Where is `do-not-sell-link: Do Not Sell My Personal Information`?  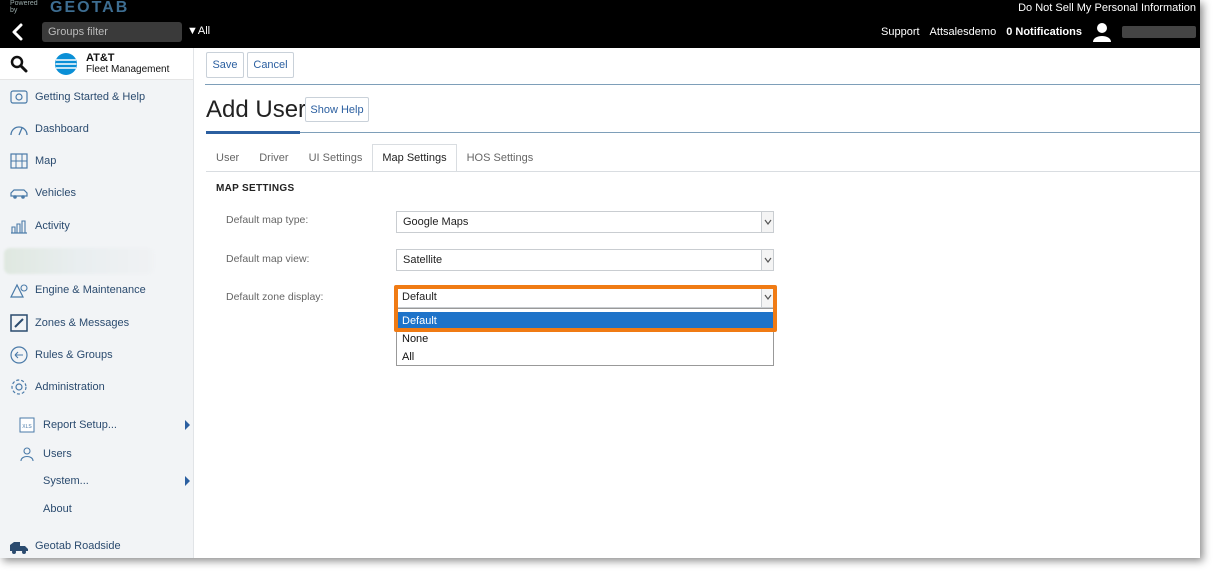
do-not-sell-link: Do Not Sell My Personal Information is located at coordinates (1107, 8).